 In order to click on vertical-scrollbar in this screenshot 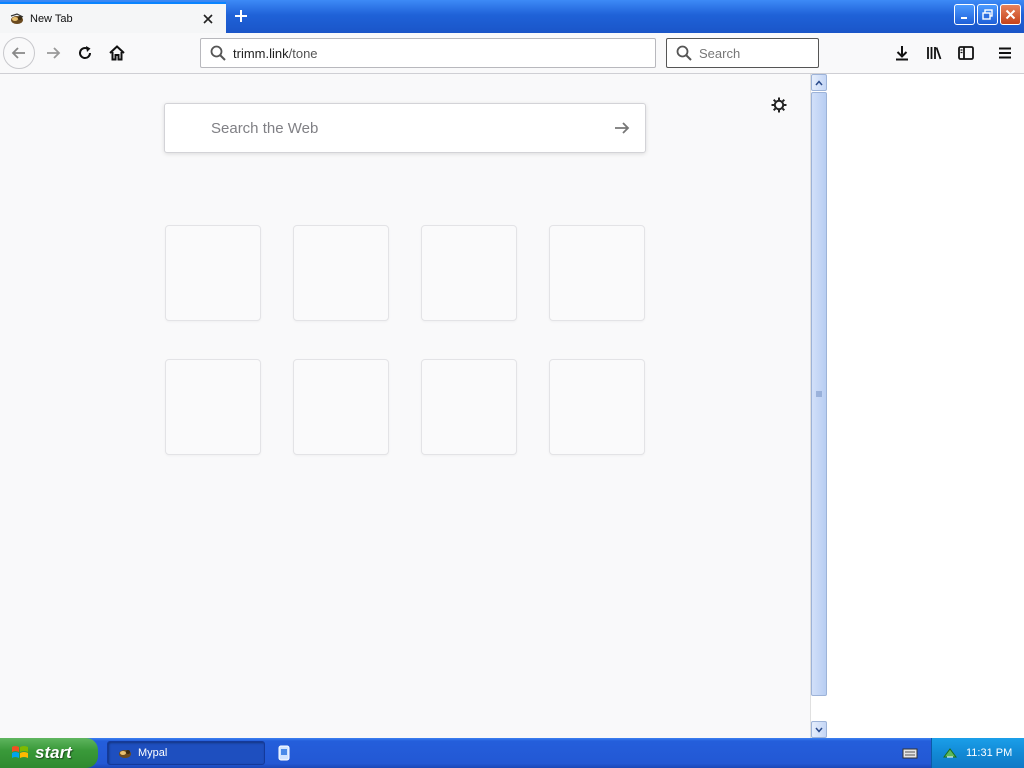, I will do `click(818, 406)`.